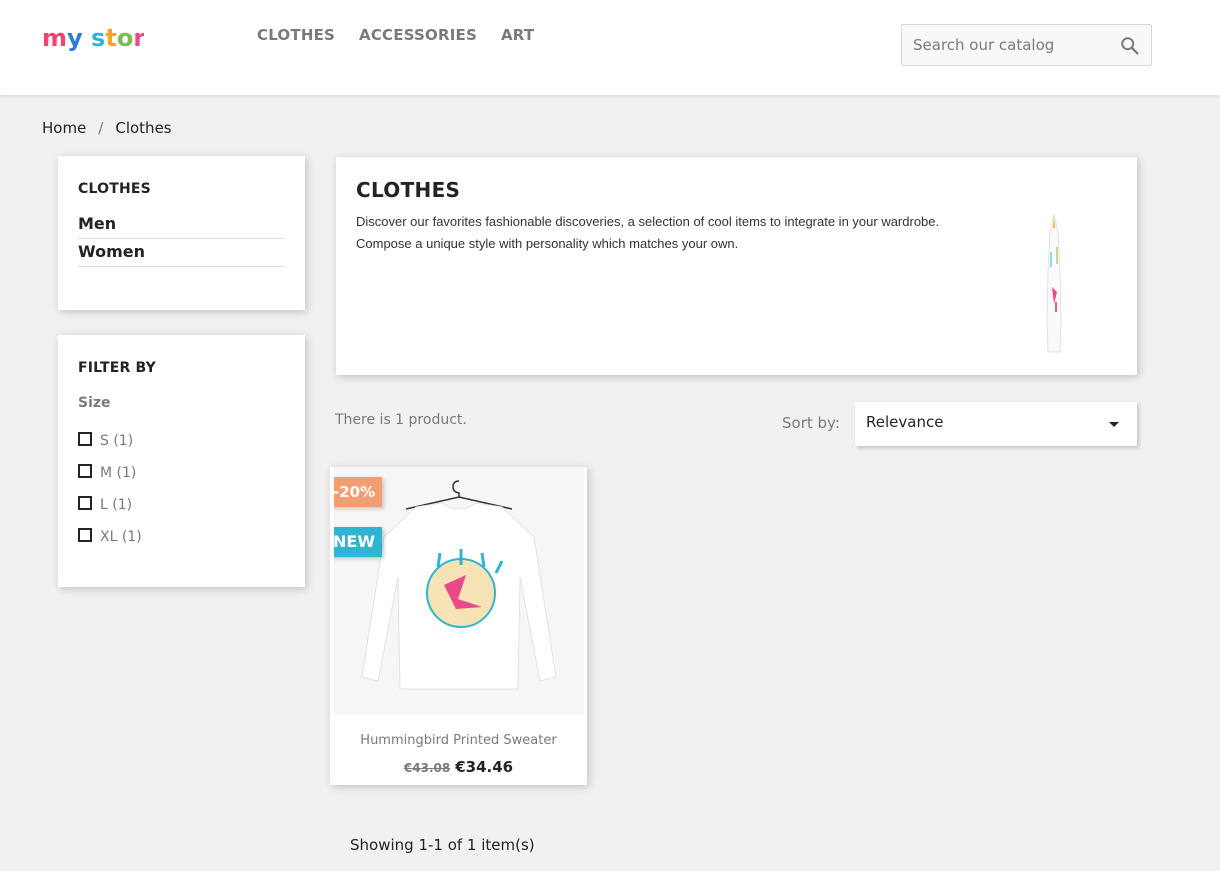 This screenshot has height=871, width=1220. Describe the element at coordinates (181, 253) in the screenshot. I see `subcategory-women: Women` at that location.